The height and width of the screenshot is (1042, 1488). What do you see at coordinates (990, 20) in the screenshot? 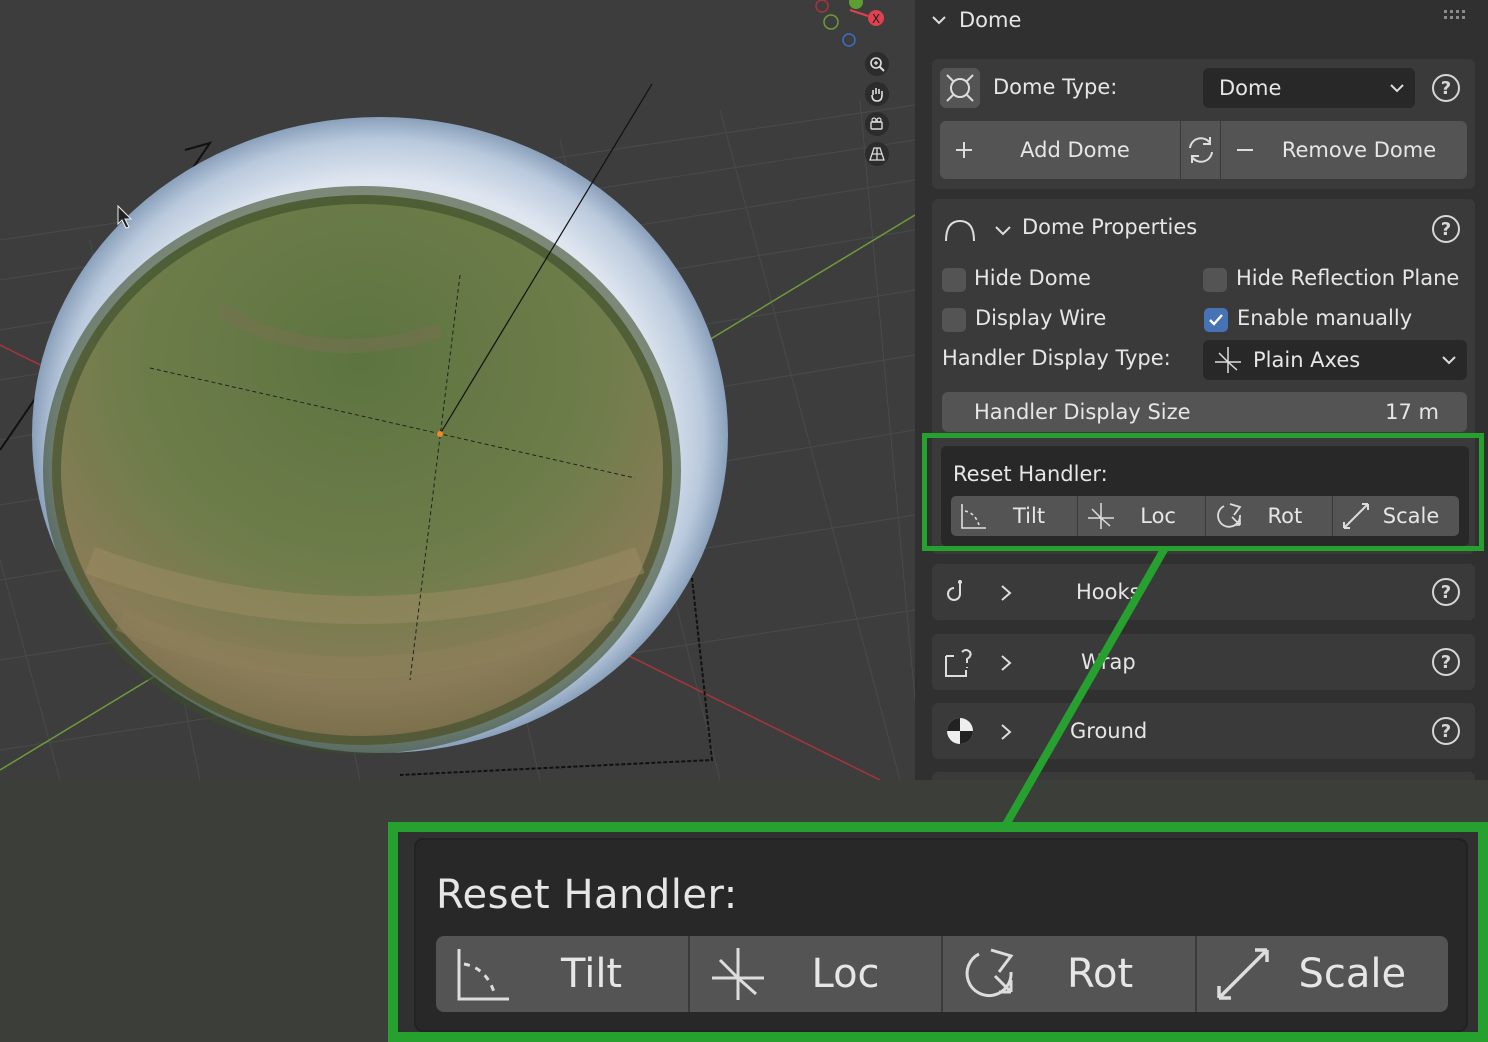
I see `panel-title: Dome` at bounding box center [990, 20].